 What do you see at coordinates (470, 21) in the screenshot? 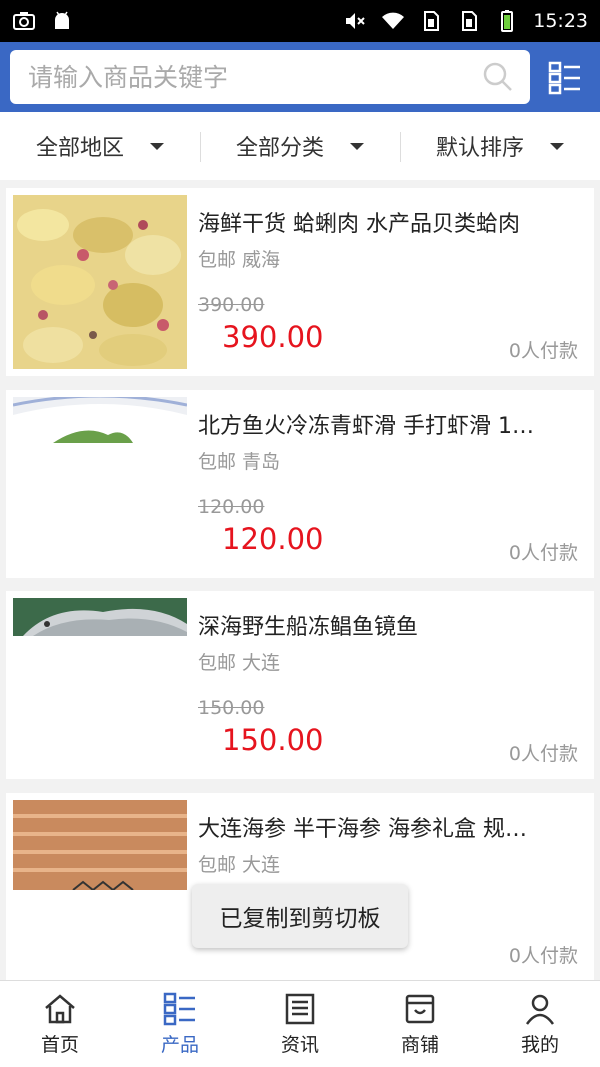
I see `sim2-icon` at bounding box center [470, 21].